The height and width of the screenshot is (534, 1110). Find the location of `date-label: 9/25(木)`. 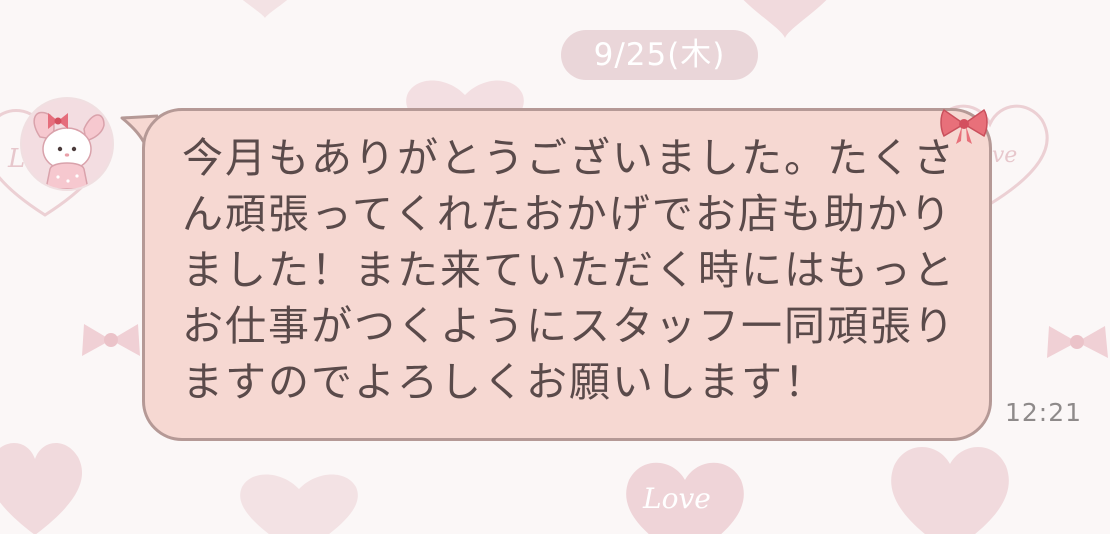

date-label: 9/25(木) is located at coordinates (659, 55).